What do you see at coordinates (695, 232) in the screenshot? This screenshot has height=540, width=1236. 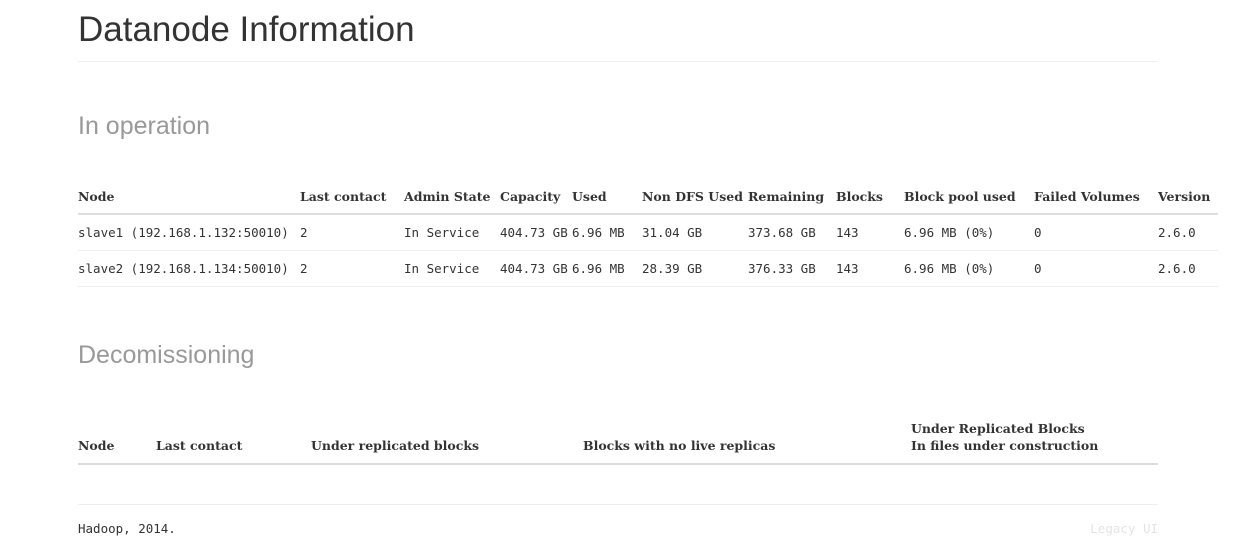 I see `cell-non-dfs-used: 31.04 GB` at bounding box center [695, 232].